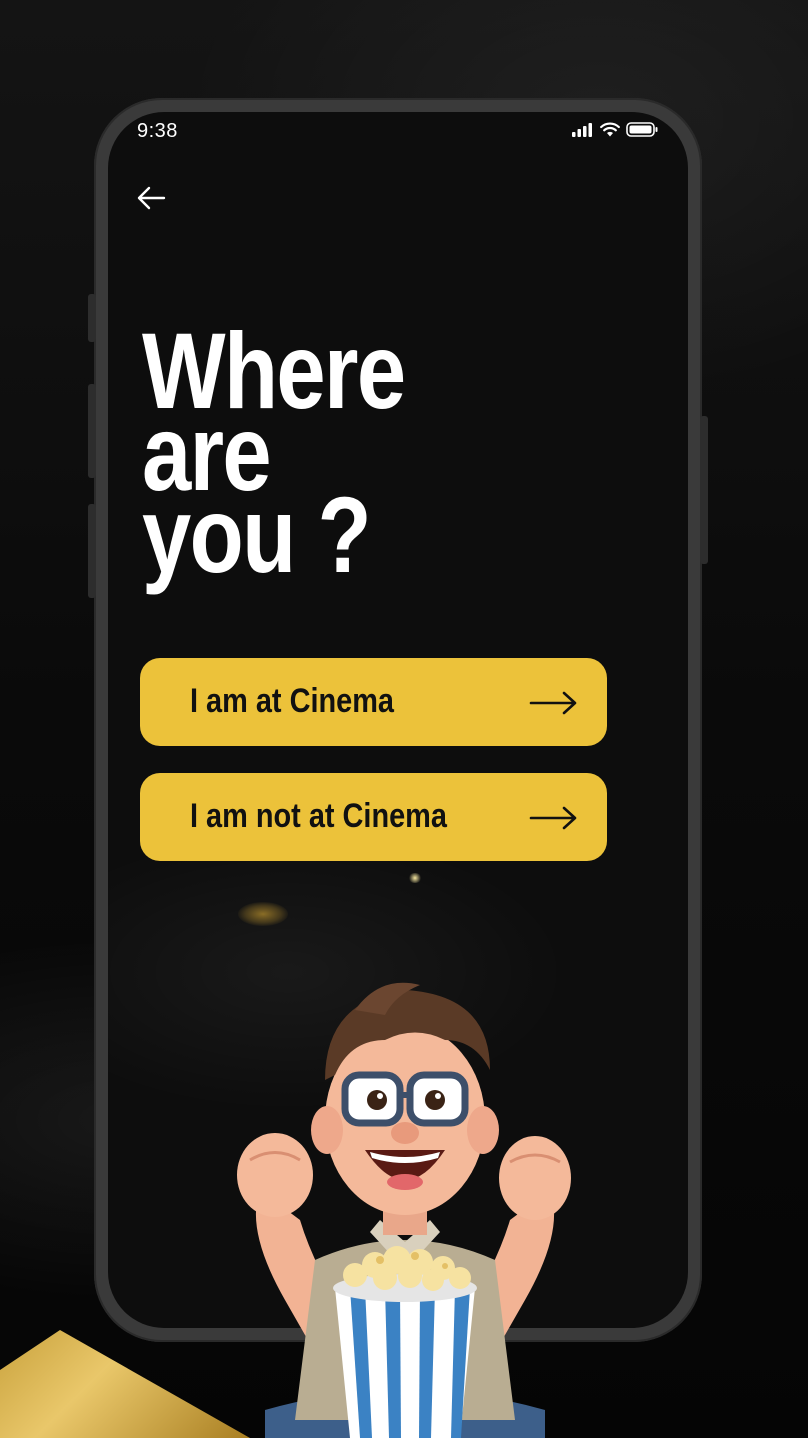 The image size is (808, 1438). I want to click on battery-icon, so click(642, 129).